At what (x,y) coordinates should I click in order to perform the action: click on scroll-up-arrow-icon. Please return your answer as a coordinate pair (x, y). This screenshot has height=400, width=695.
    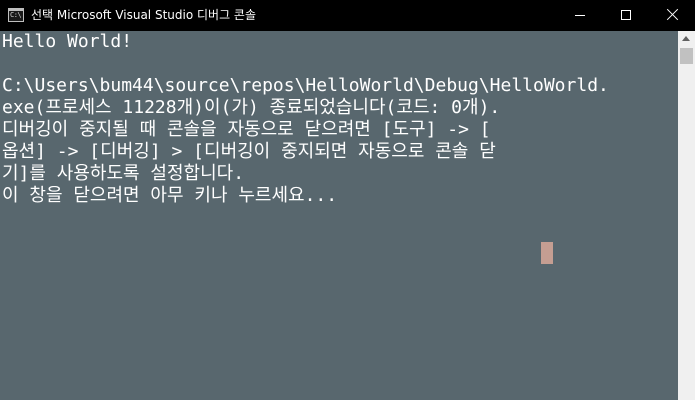
    Looking at the image, I should click on (686, 38).